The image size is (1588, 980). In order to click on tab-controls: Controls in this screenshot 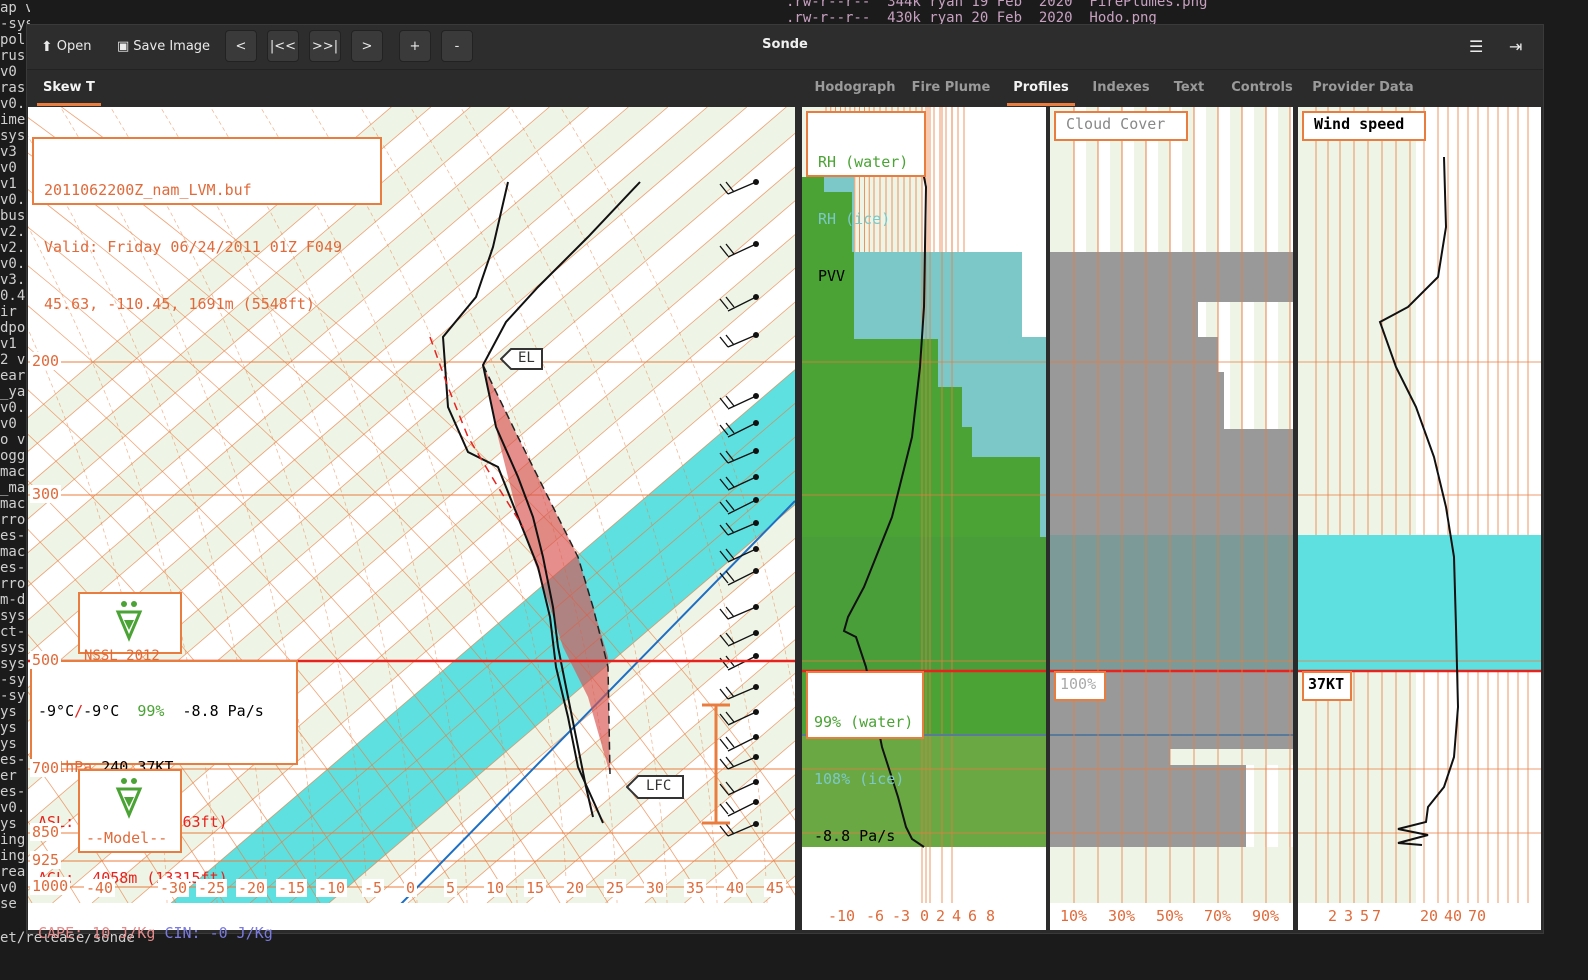, I will do `click(1262, 88)`.